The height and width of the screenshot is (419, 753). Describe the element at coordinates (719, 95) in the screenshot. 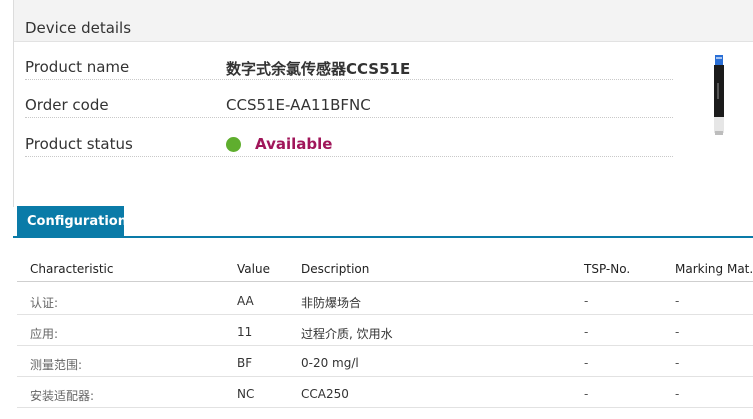

I see `product-image` at that location.